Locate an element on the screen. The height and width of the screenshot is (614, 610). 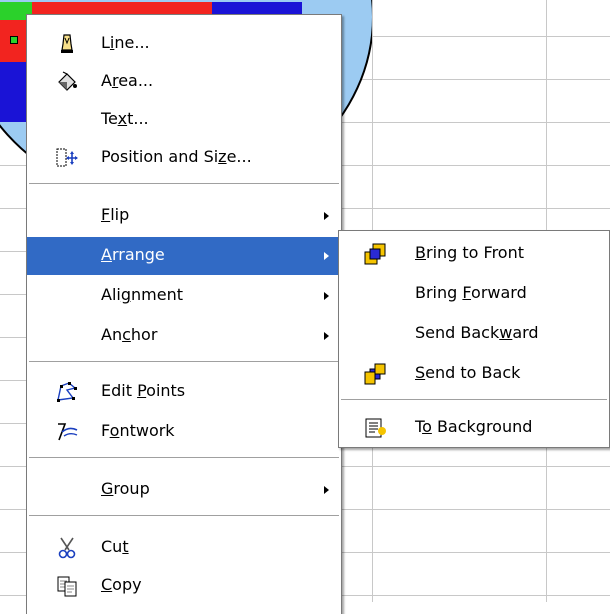
menu-item-edit-points: Edit Points is located at coordinates (184, 392).